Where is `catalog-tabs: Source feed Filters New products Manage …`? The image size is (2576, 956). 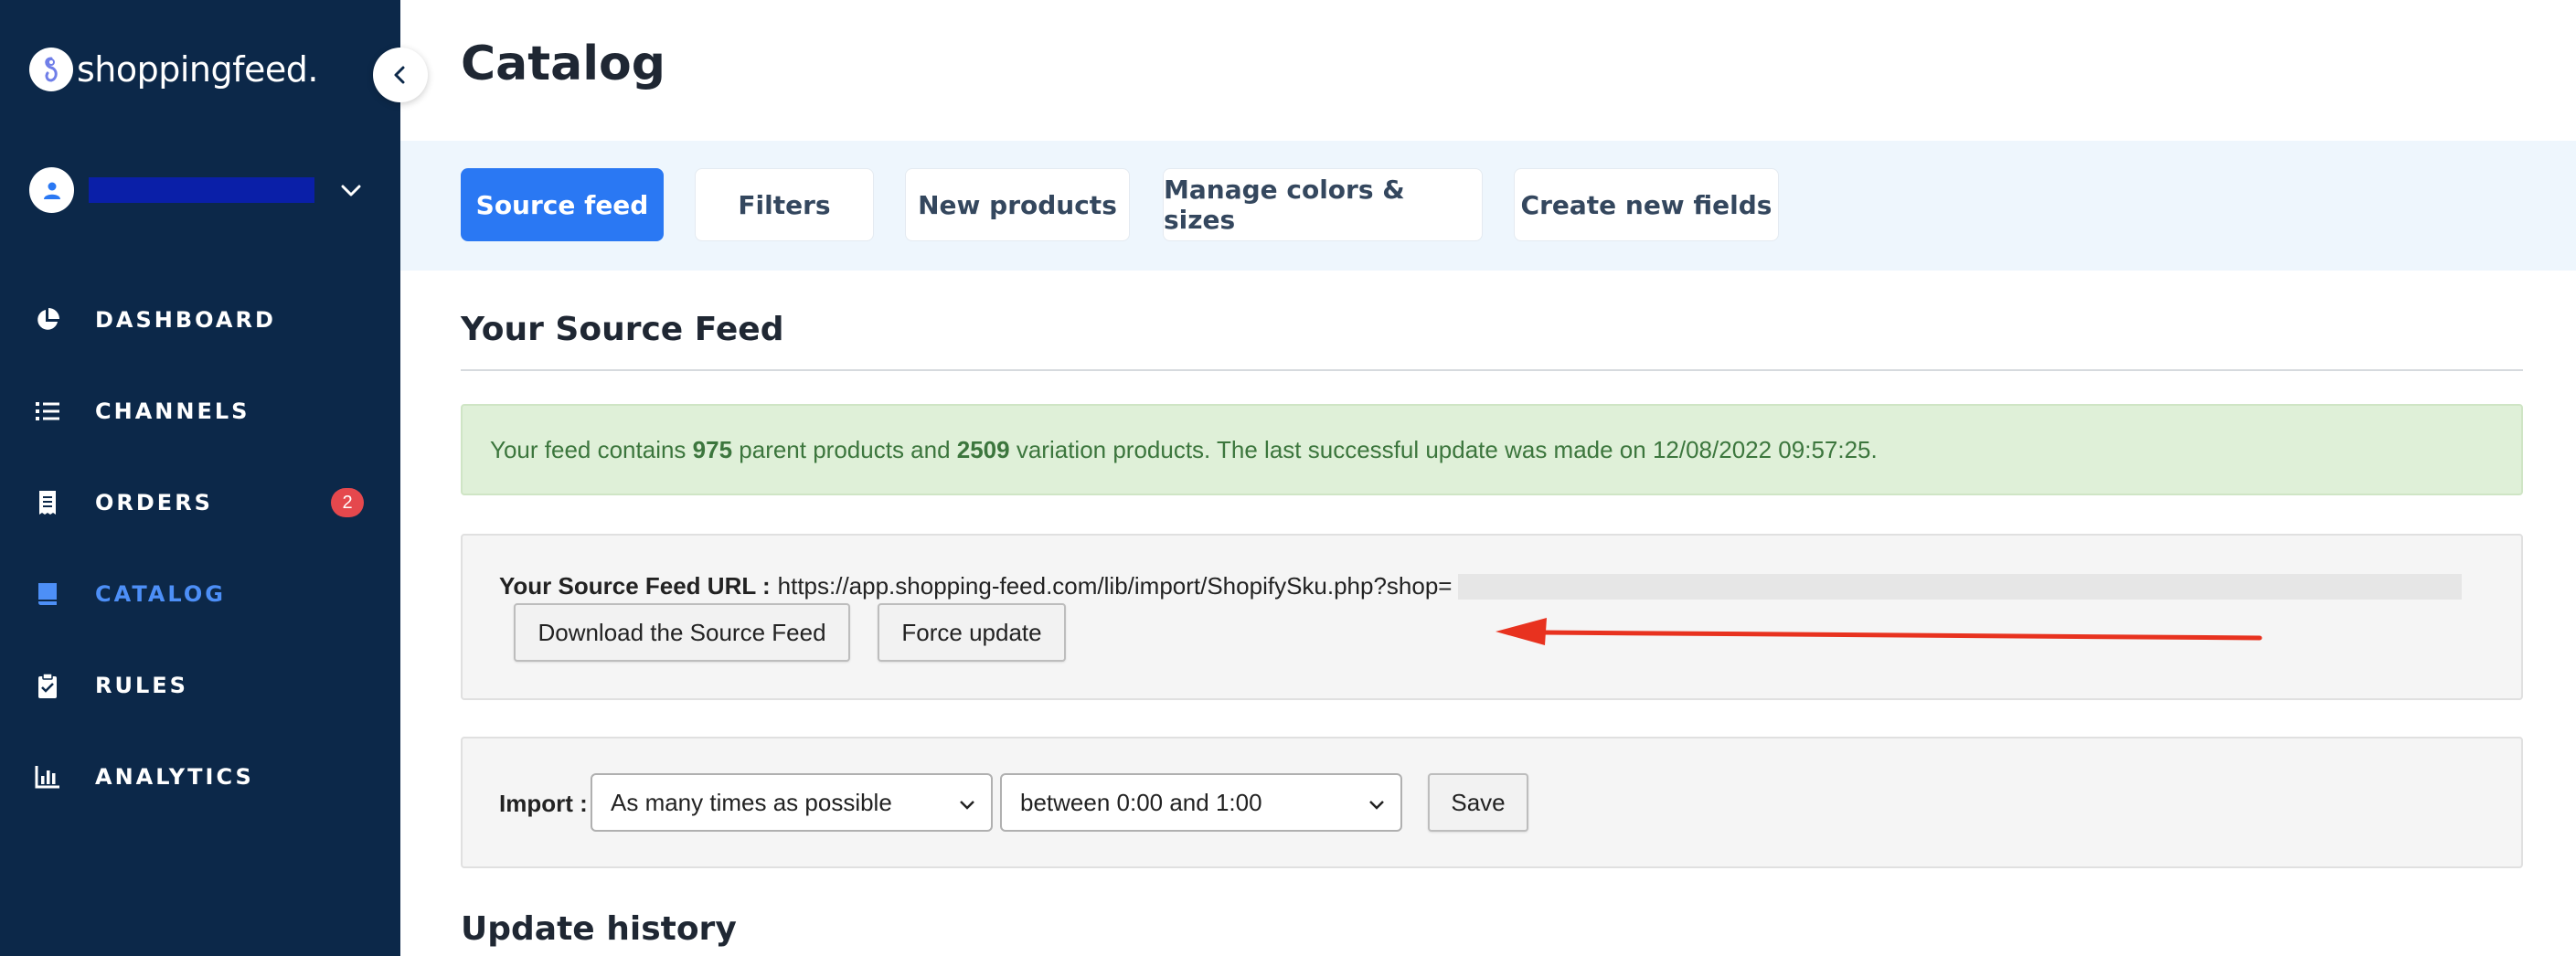
catalog-tabs: Source feed Filters New products Manage … is located at coordinates (1488, 206).